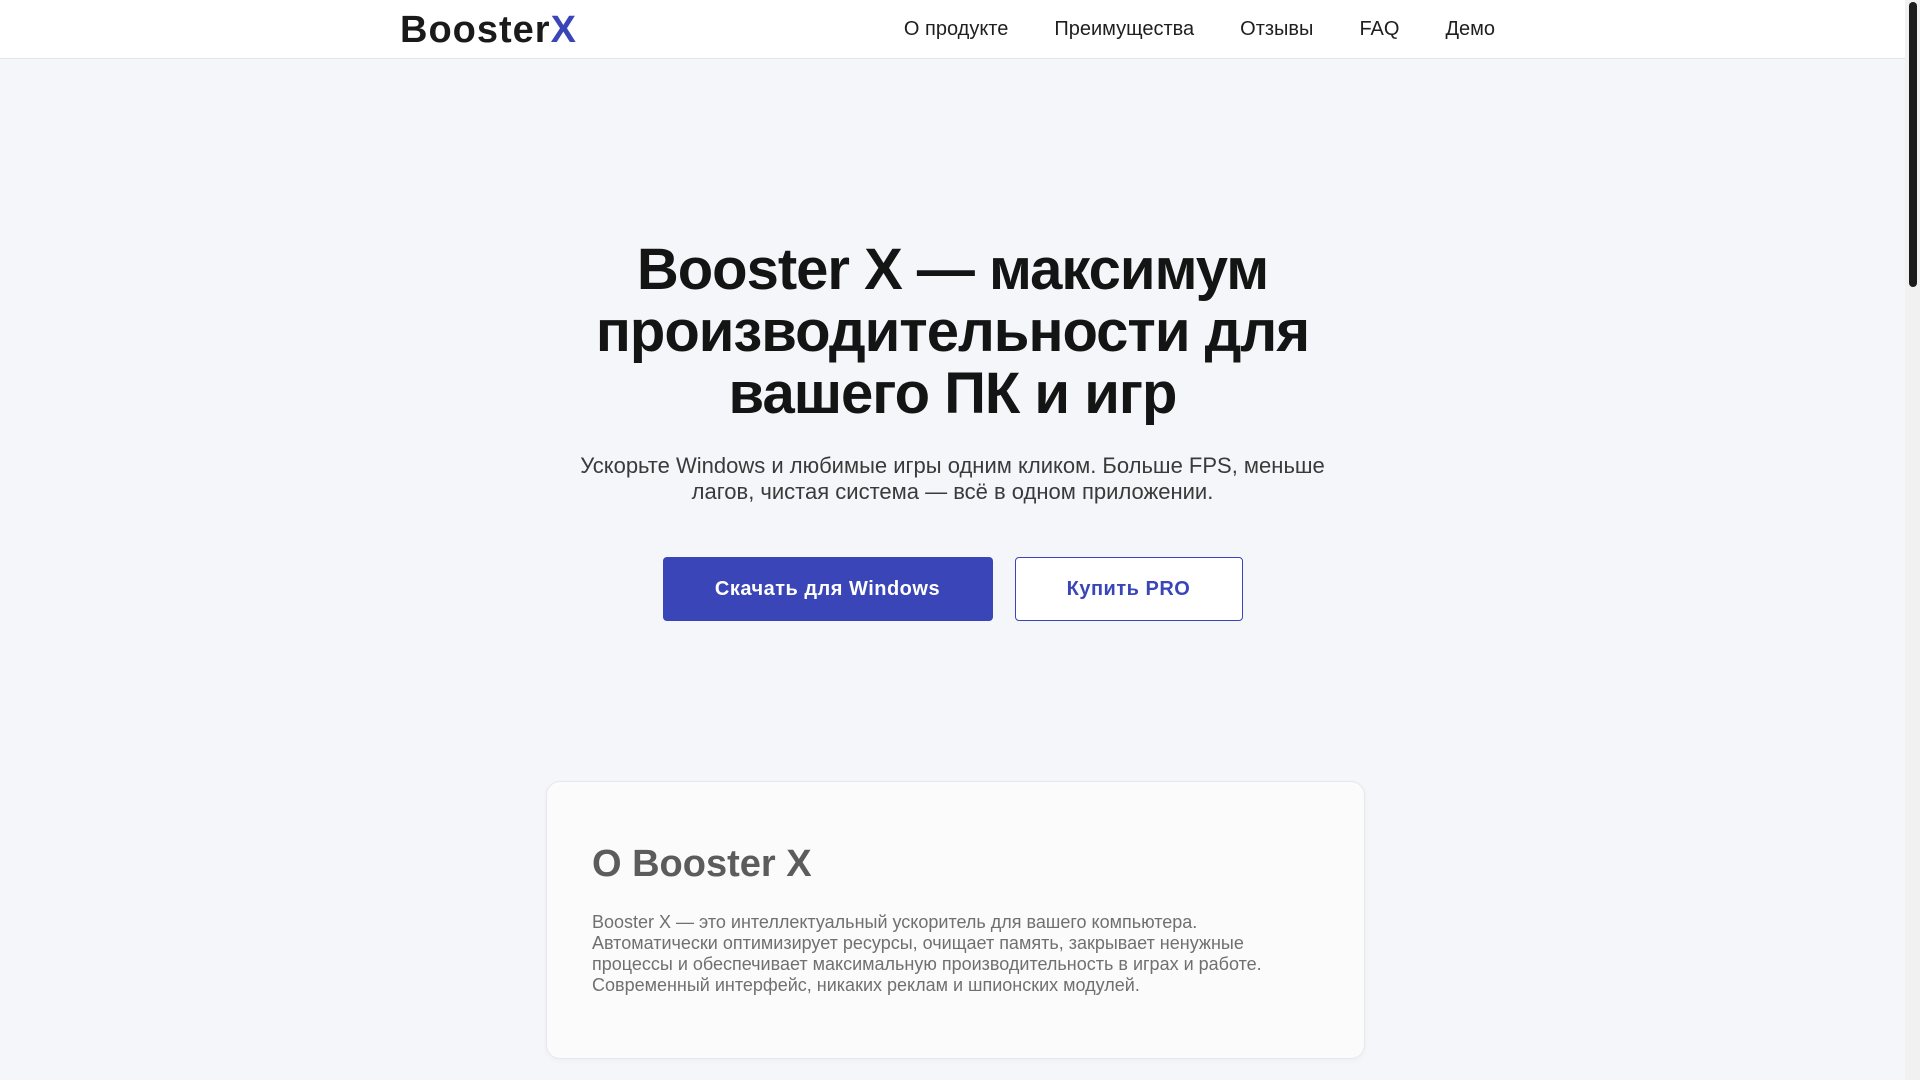 The image size is (1920, 1080). I want to click on nav-link-advantages: Преимущества, so click(1124, 29).